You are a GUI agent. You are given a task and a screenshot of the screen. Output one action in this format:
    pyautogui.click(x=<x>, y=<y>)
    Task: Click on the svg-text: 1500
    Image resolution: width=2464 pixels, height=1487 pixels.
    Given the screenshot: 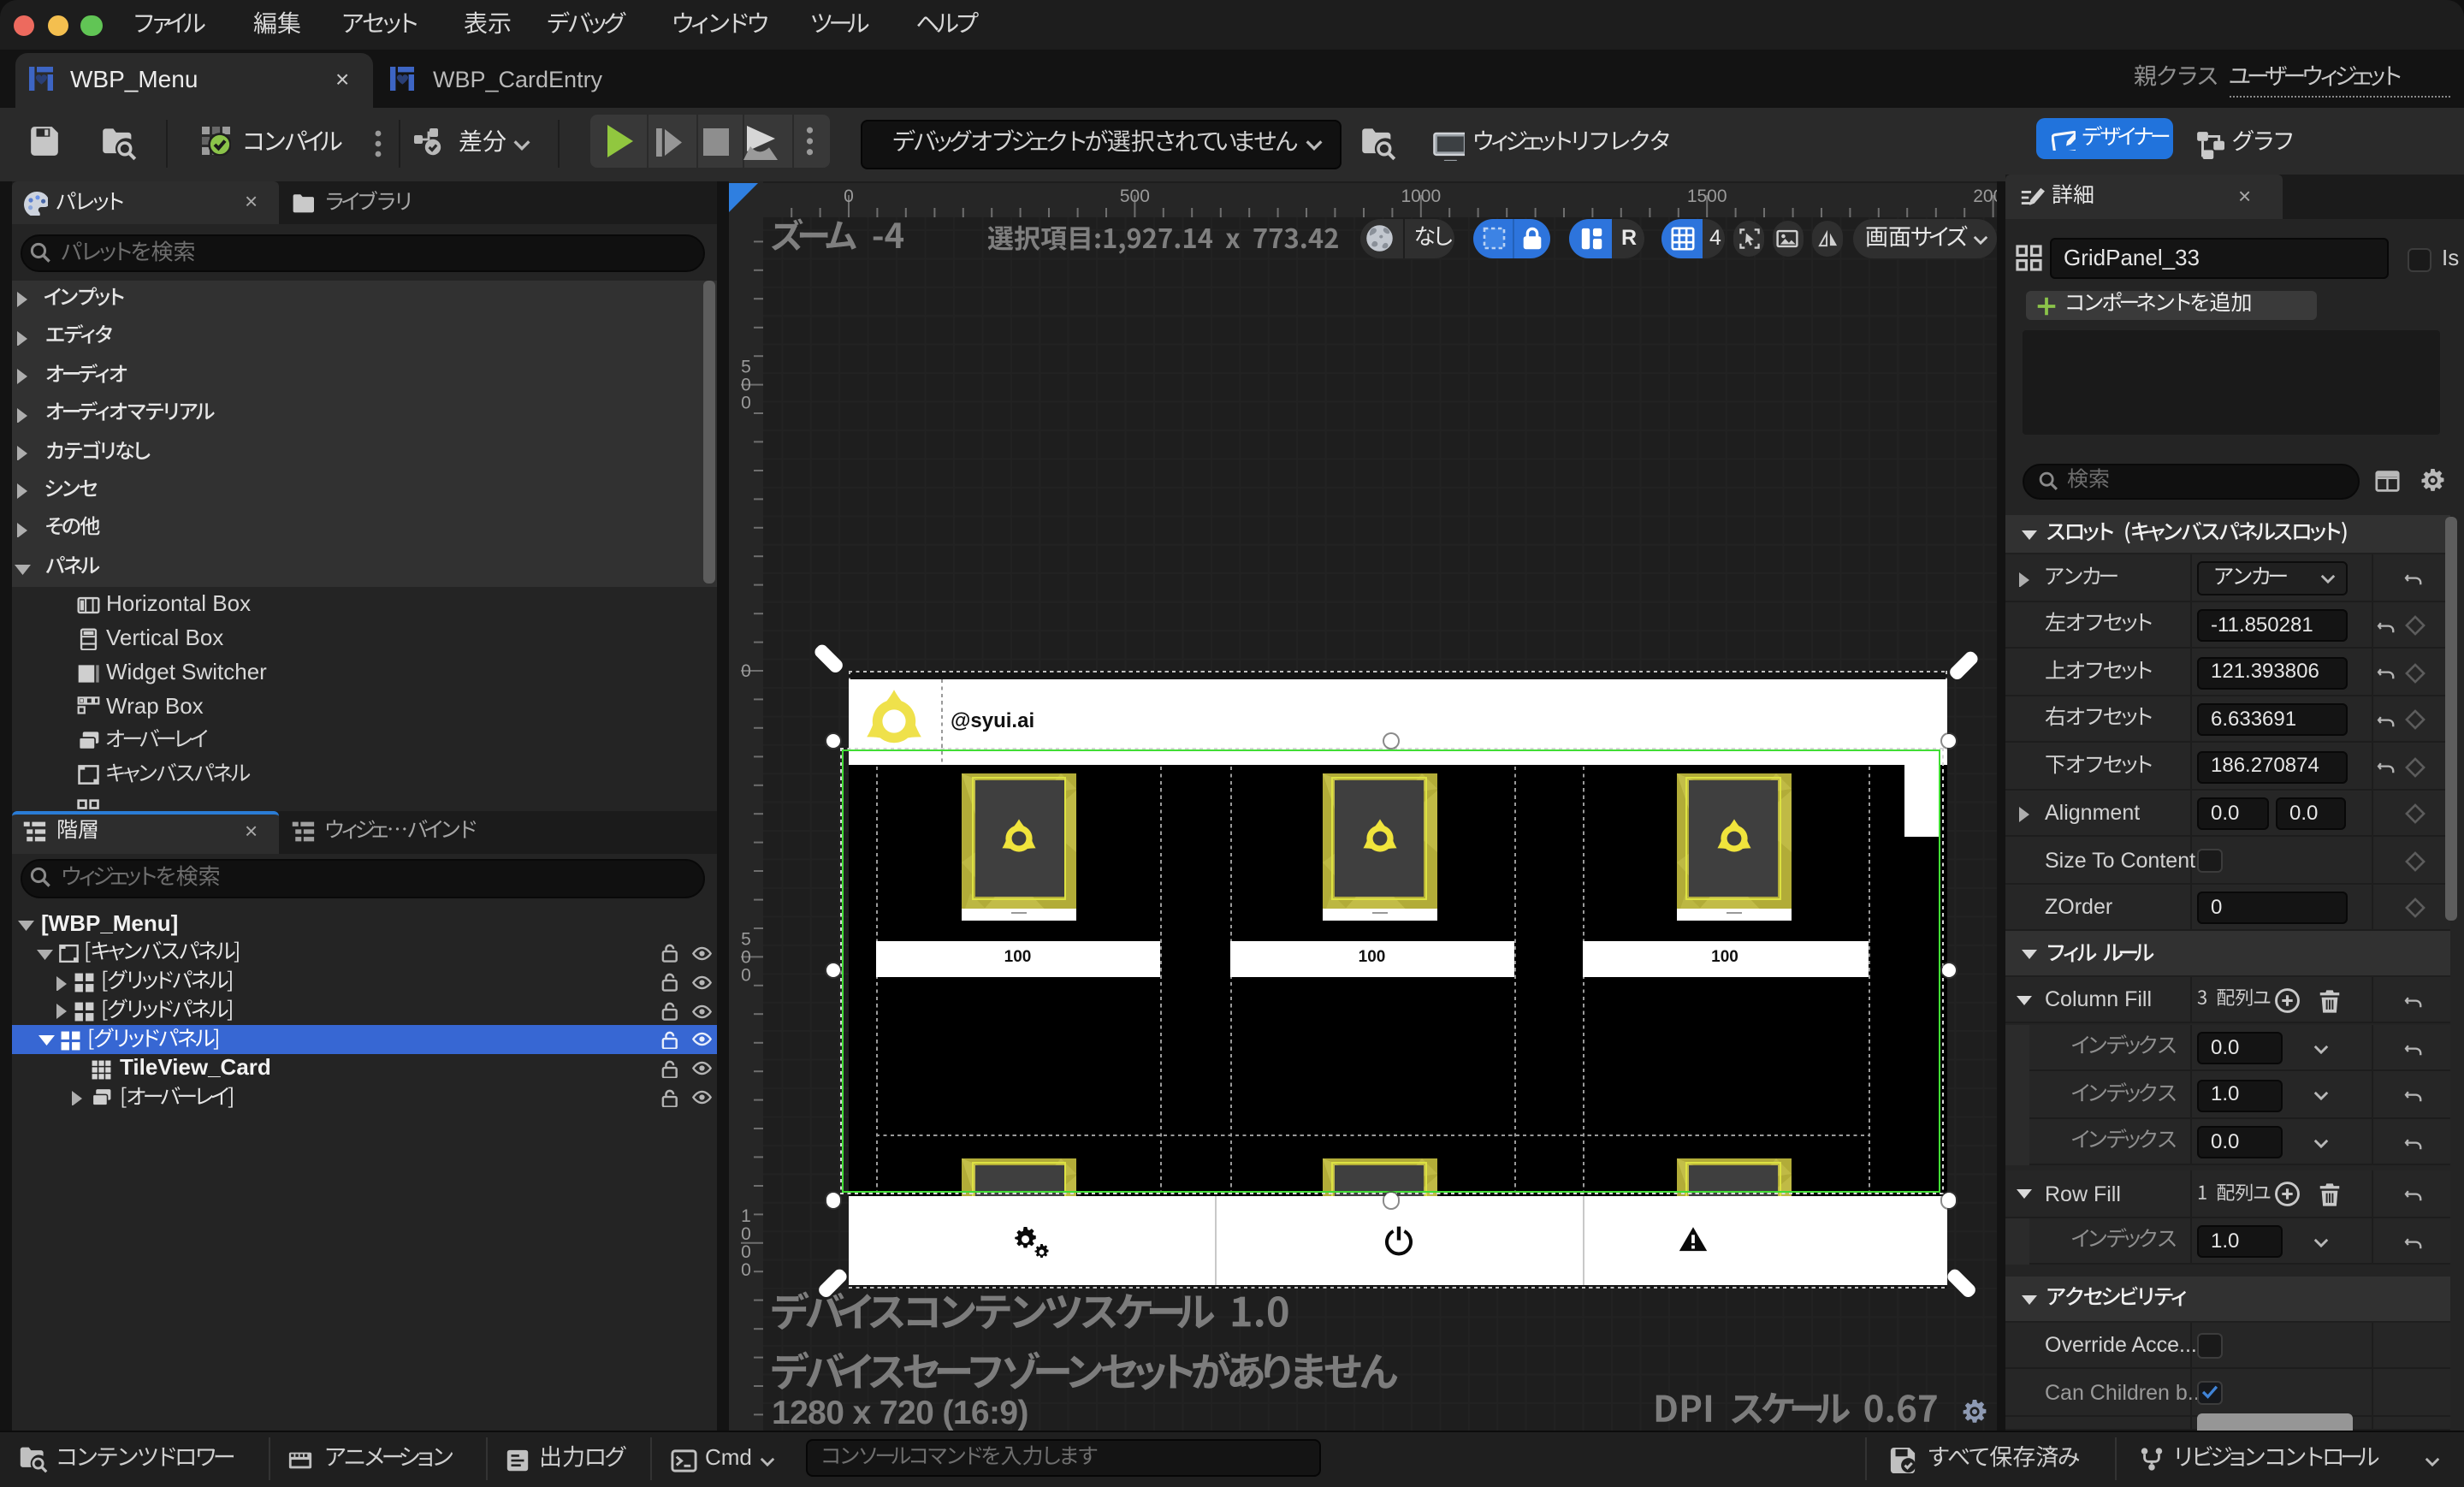 What is the action you would take?
    pyautogui.click(x=1706, y=196)
    